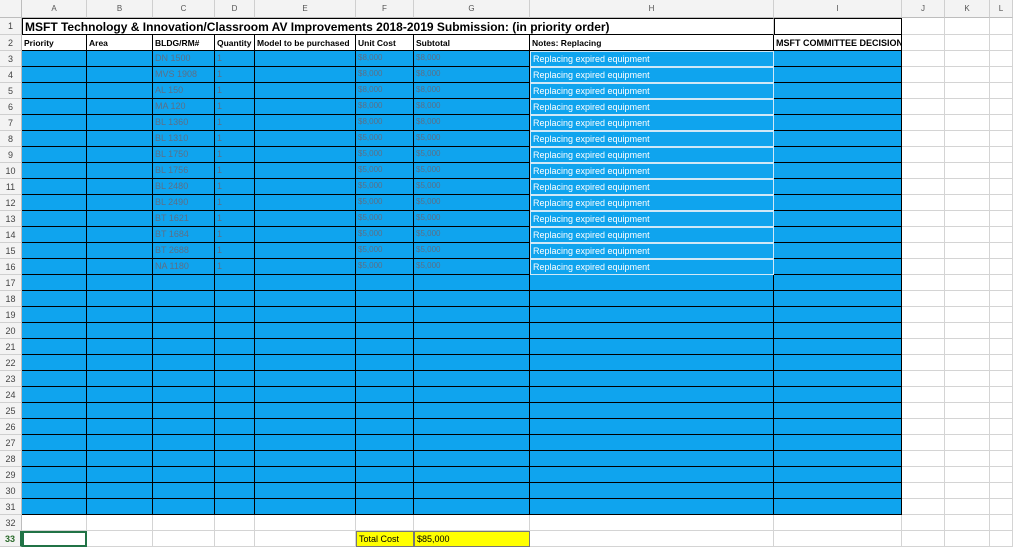 This screenshot has height=547, width=1013. Describe the element at coordinates (184, 251) in the screenshot. I see `bldg-room-cell: BT 2688` at that location.